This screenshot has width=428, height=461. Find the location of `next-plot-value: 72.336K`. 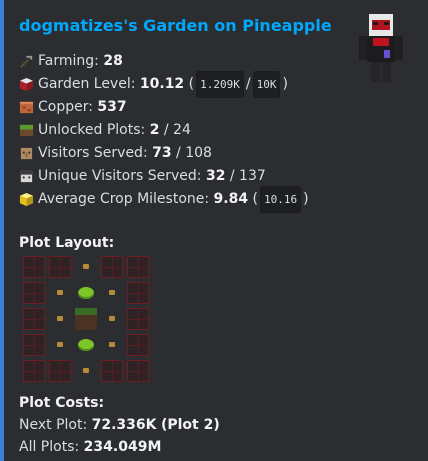

next-plot-value: 72.336K is located at coordinates (124, 425).